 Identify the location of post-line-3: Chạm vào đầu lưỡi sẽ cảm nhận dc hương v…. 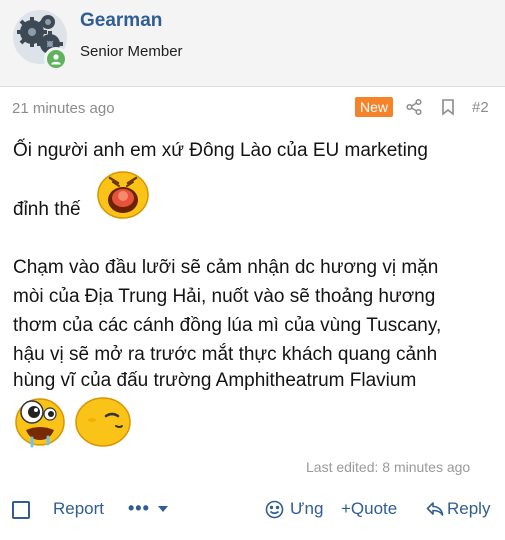
(226, 267).